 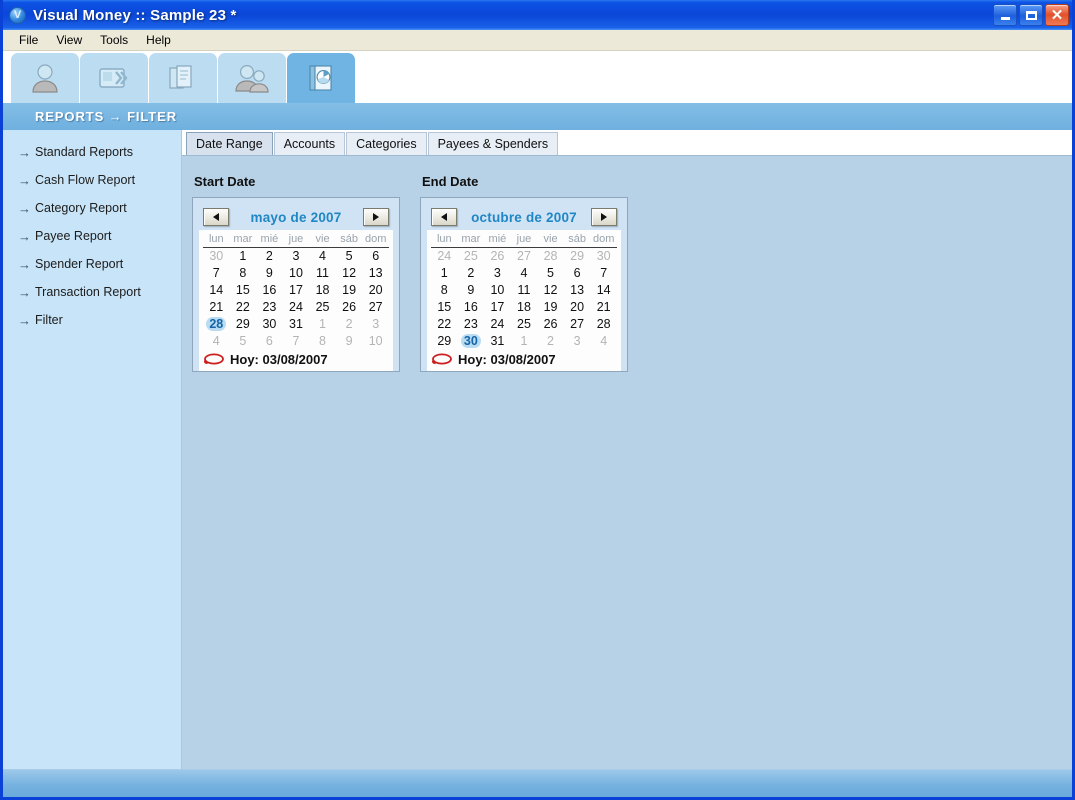 I want to click on toolbar-tab-transfer, so click(x=114, y=78).